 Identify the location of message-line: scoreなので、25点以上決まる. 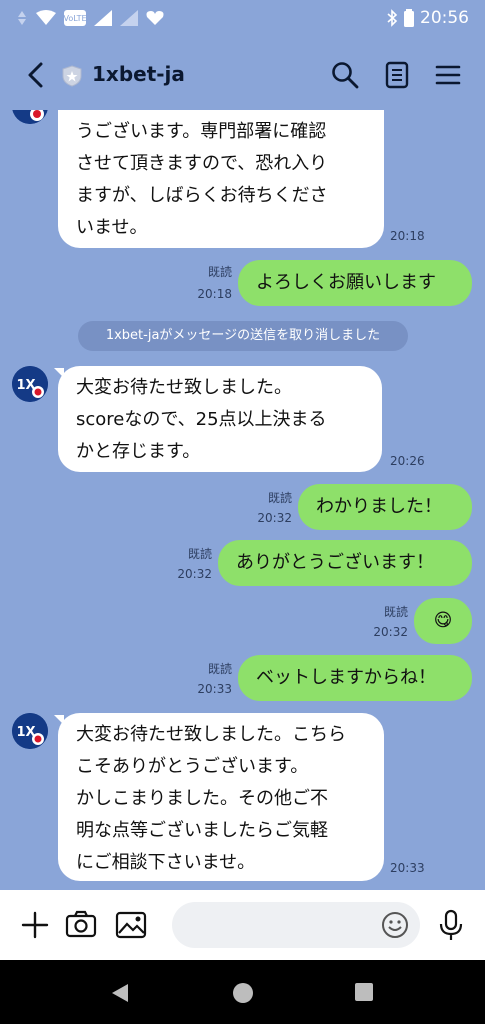
(201, 419).